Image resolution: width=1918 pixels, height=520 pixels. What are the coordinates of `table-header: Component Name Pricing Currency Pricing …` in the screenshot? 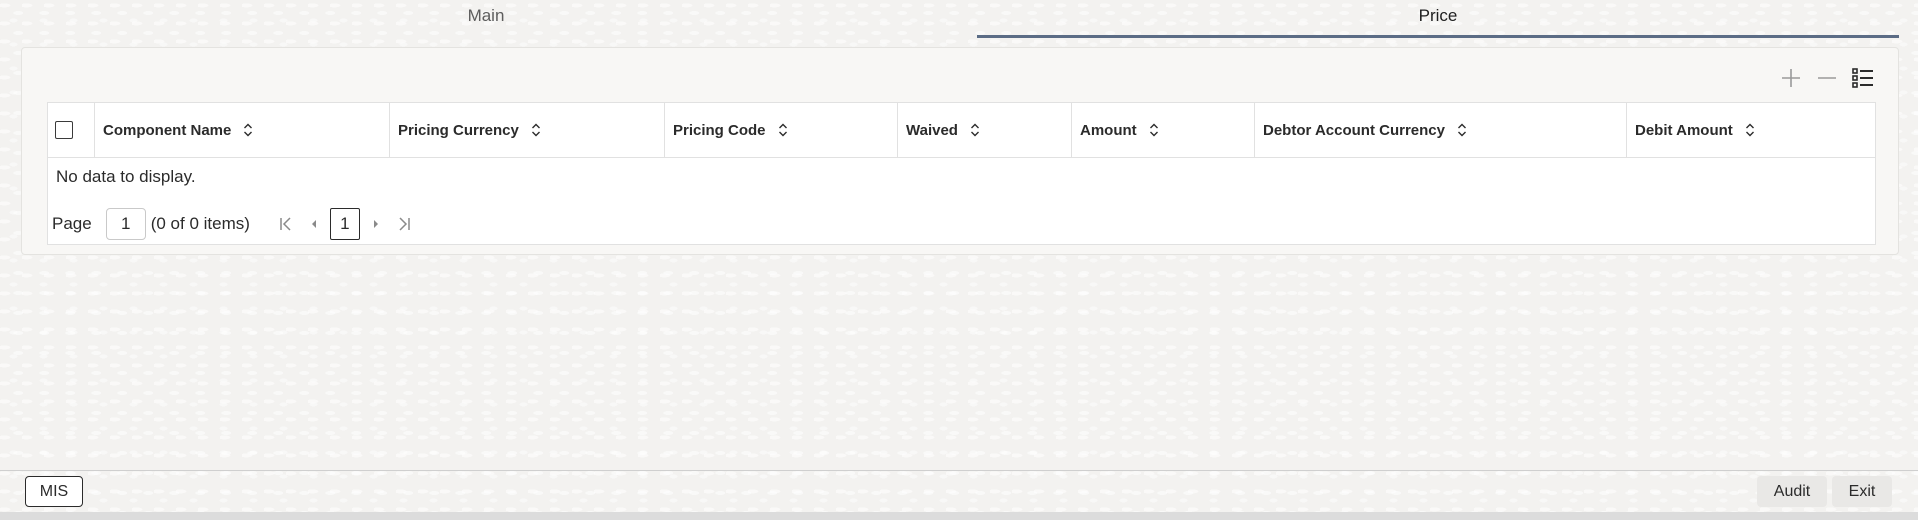 It's located at (961, 130).